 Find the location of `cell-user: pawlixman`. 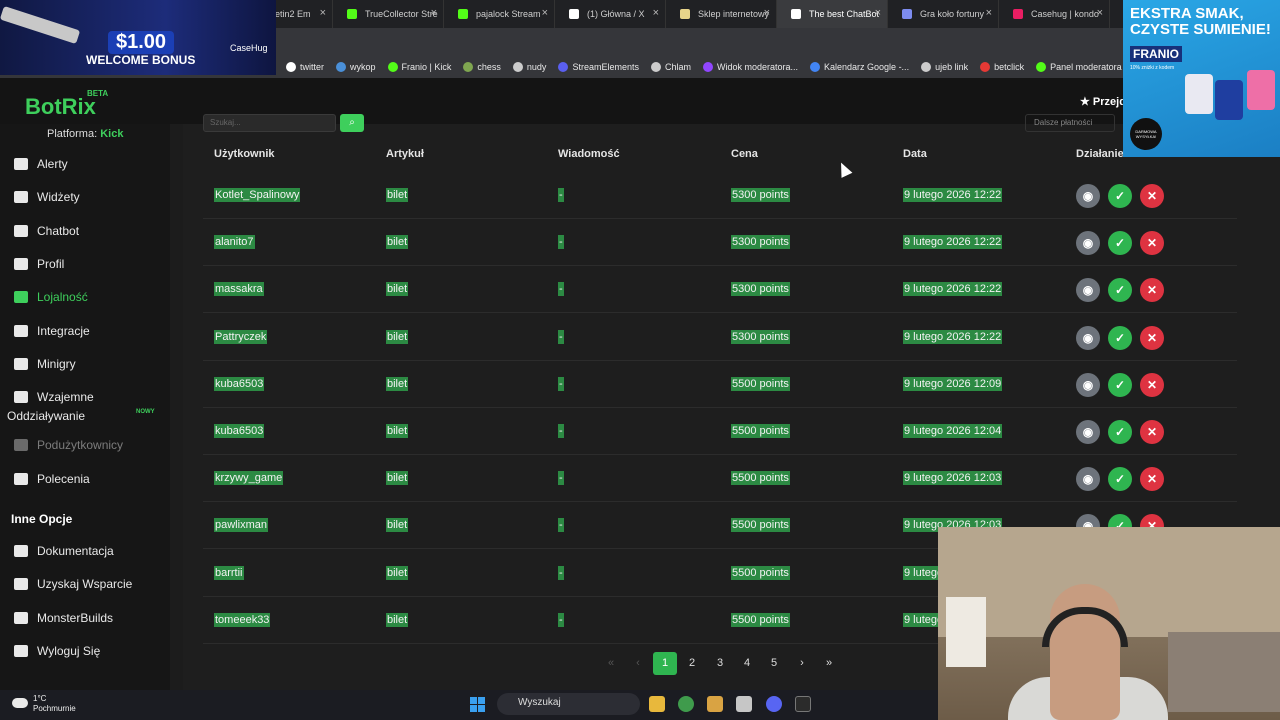

cell-user: pawlixman is located at coordinates (241, 525).